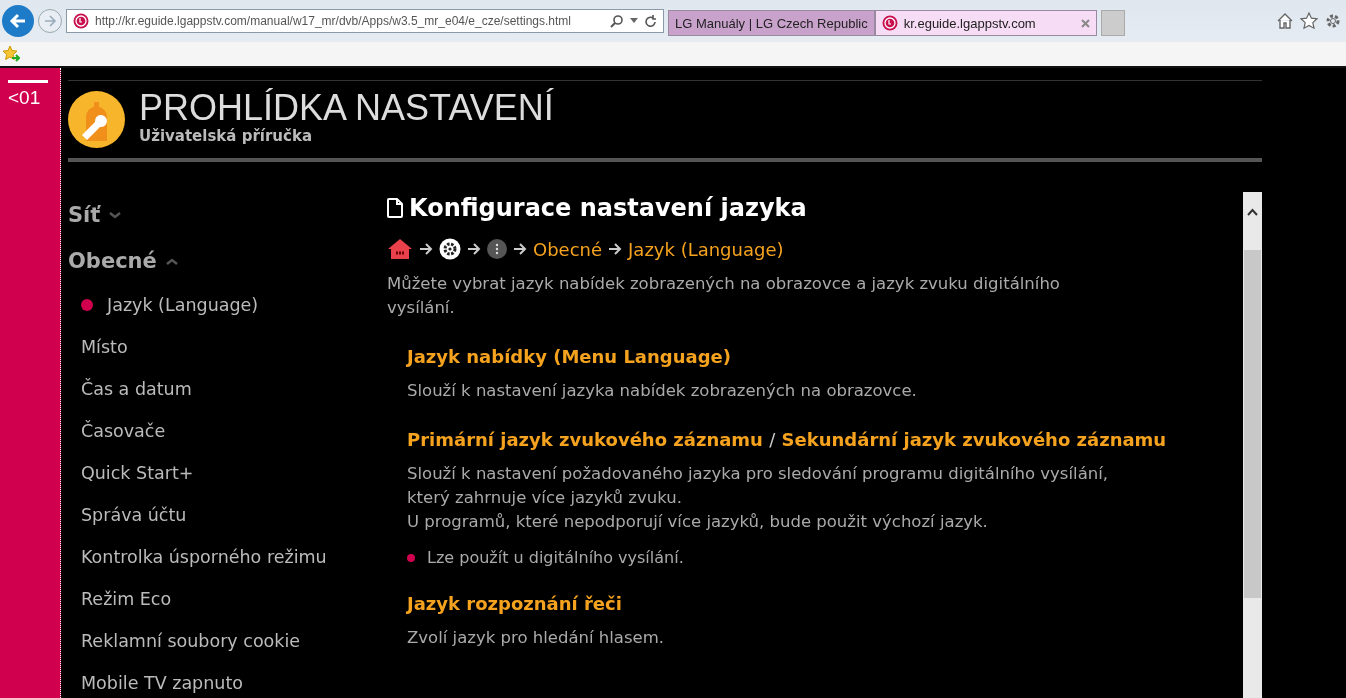 The image size is (1346, 698). I want to click on section-text: Slouží k nastavení jazyka nabídek zobrazených na obrazovce., so click(662, 391).